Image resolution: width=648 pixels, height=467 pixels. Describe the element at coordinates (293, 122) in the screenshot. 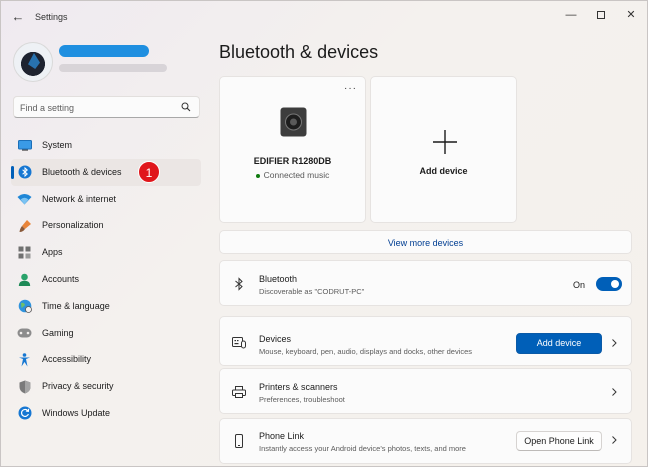

I see `speaker-icon` at that location.